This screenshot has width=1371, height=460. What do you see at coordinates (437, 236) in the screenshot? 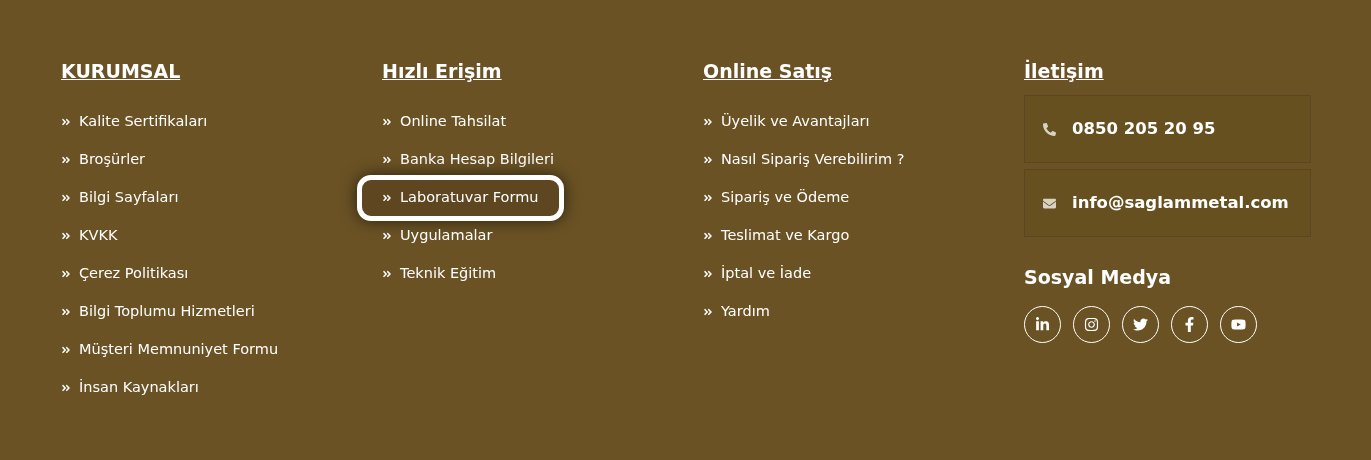
I see `footer-link: Uygulamalar` at bounding box center [437, 236].